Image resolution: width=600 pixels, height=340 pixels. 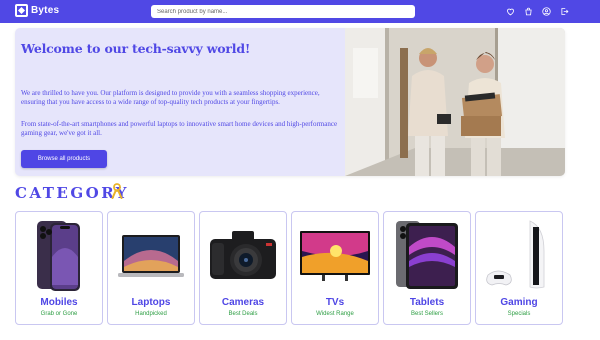 What do you see at coordinates (515, 254) in the screenshot?
I see `game-console-image` at bounding box center [515, 254].